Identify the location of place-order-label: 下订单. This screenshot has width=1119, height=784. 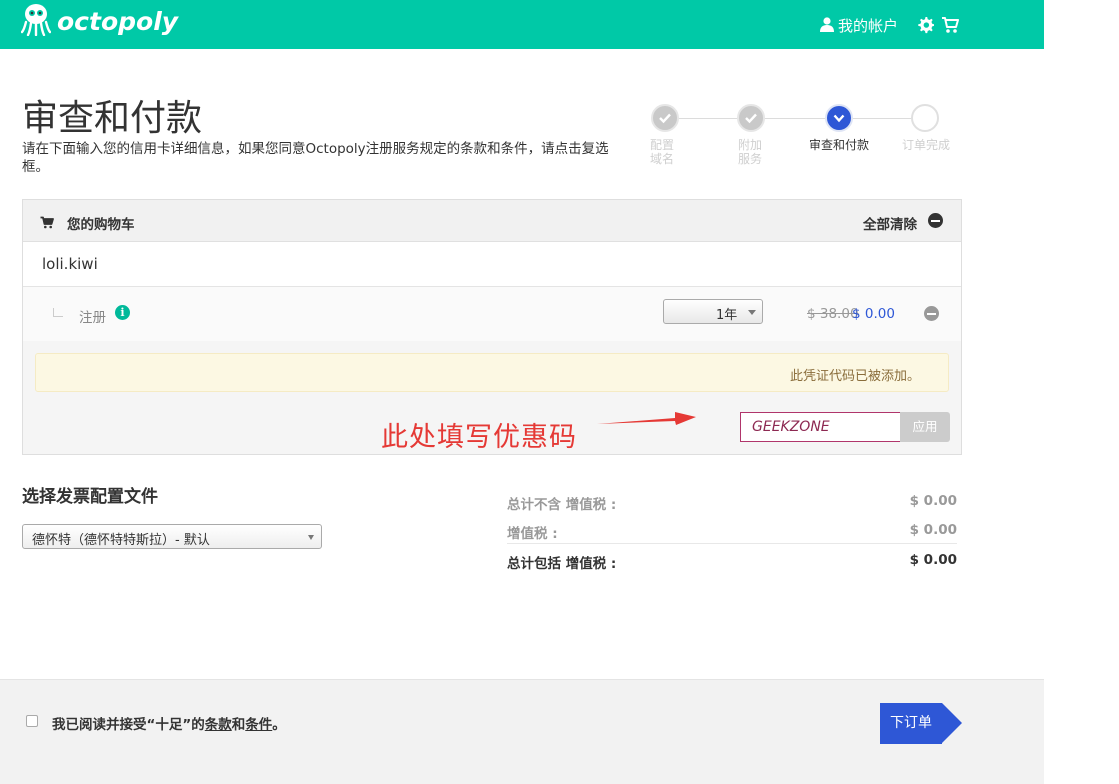
(911, 723).